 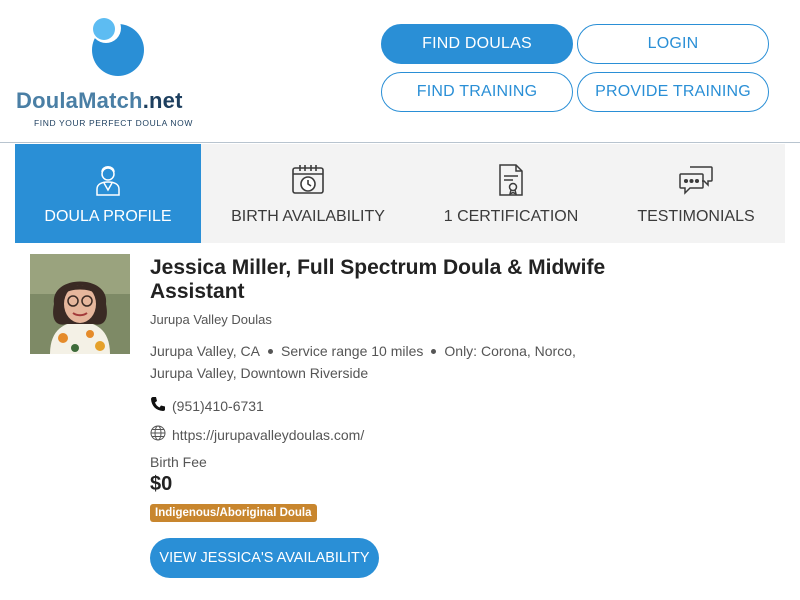 I want to click on tab-label: TESTIMONIALS, so click(x=696, y=216).